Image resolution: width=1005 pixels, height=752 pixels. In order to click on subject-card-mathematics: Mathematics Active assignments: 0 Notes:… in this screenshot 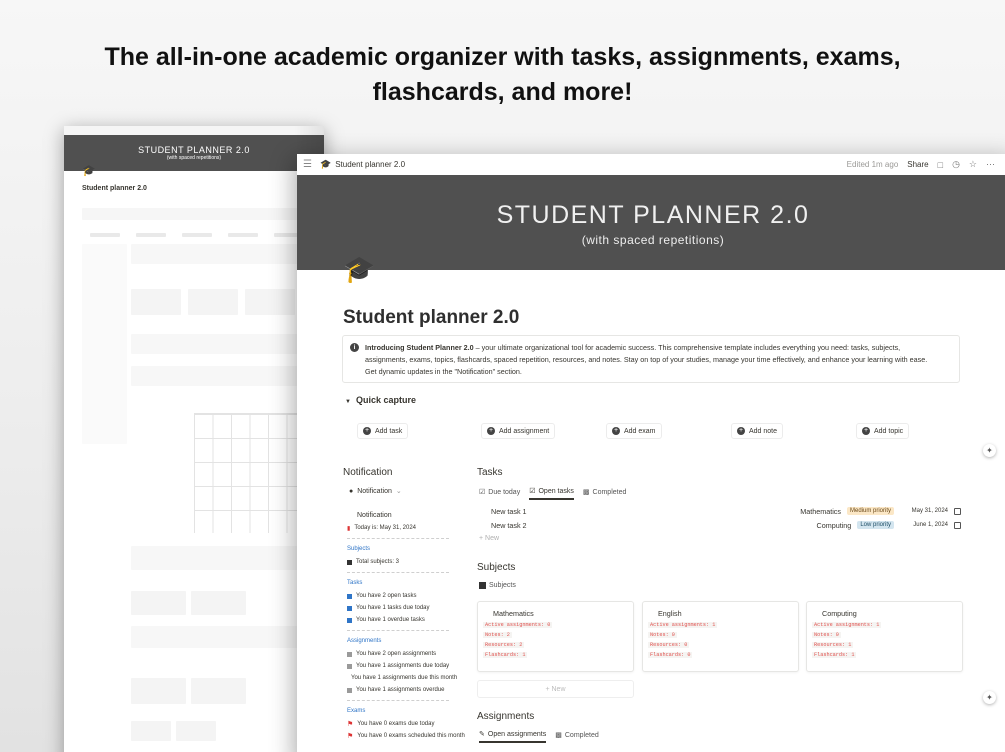, I will do `click(555, 636)`.